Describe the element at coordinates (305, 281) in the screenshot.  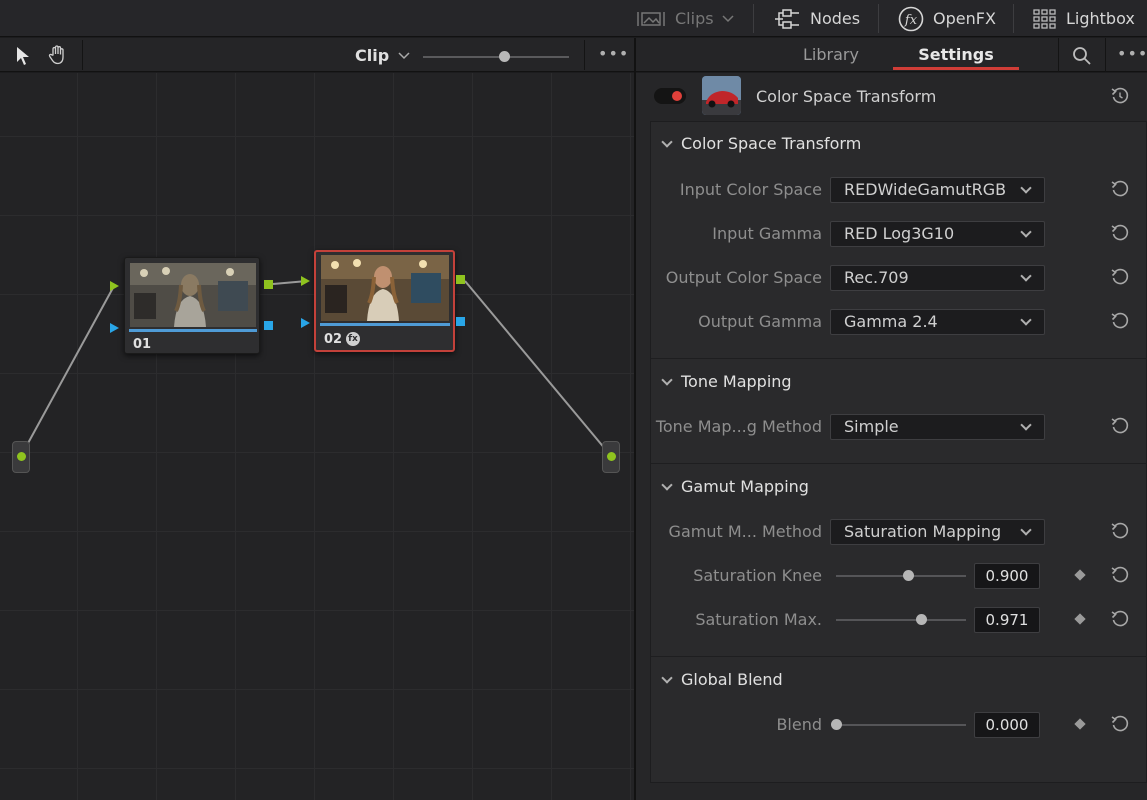
I see `node02-rgb-input` at that location.